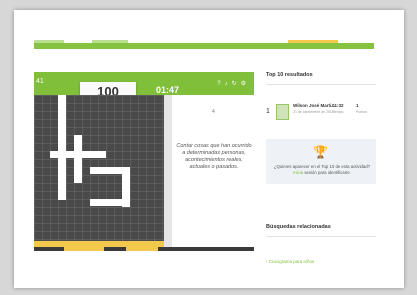 This screenshot has height=295, width=417. I want to click on header-icons: ?♪↻⚙, so click(233, 83).